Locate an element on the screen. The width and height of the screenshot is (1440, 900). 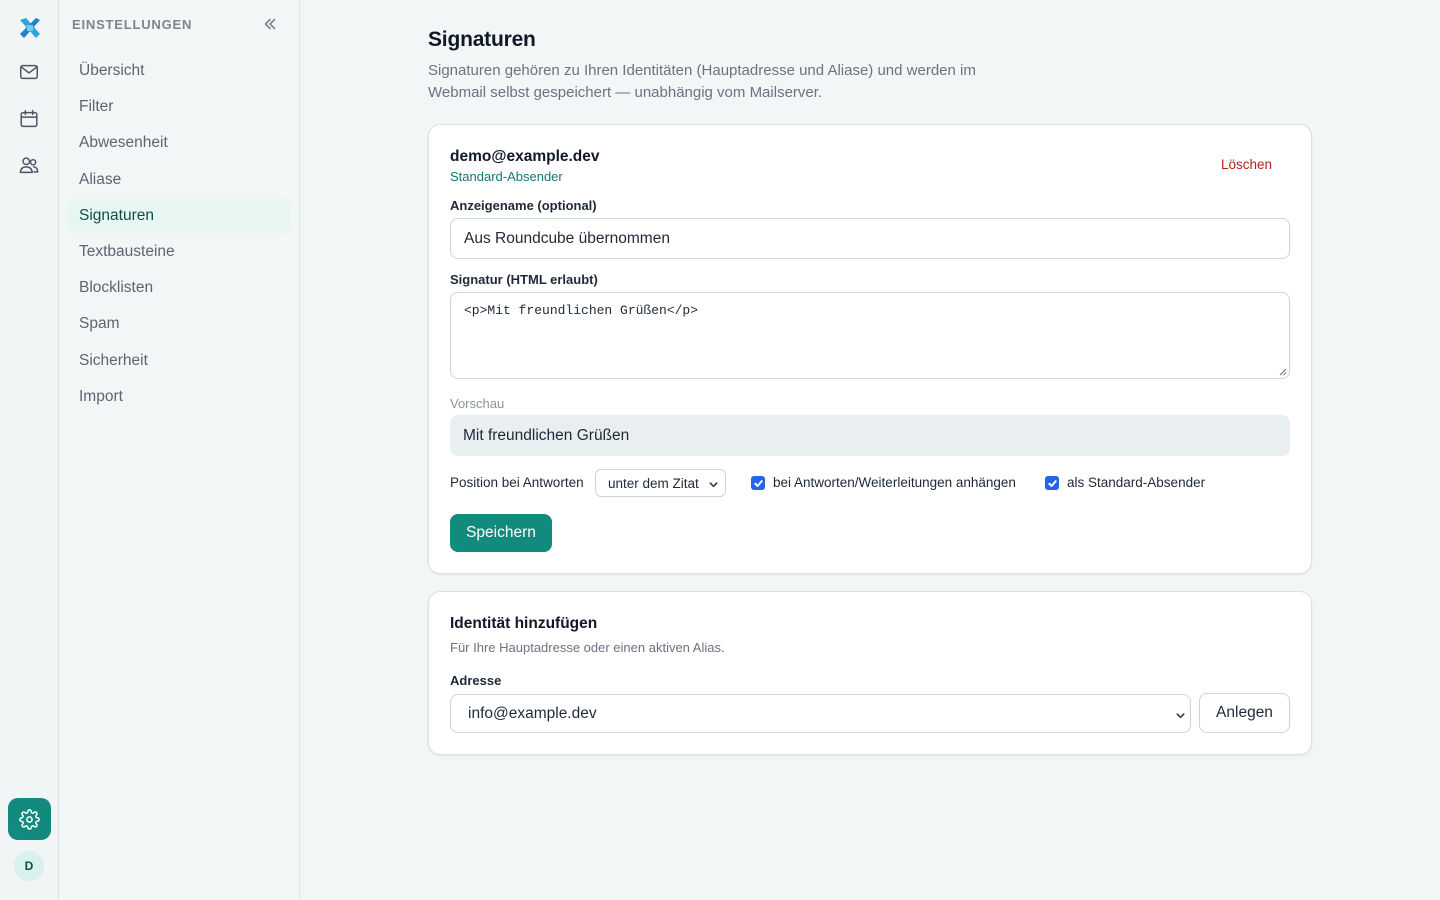
sidebar-item-spam: Spam is located at coordinates (179, 324).